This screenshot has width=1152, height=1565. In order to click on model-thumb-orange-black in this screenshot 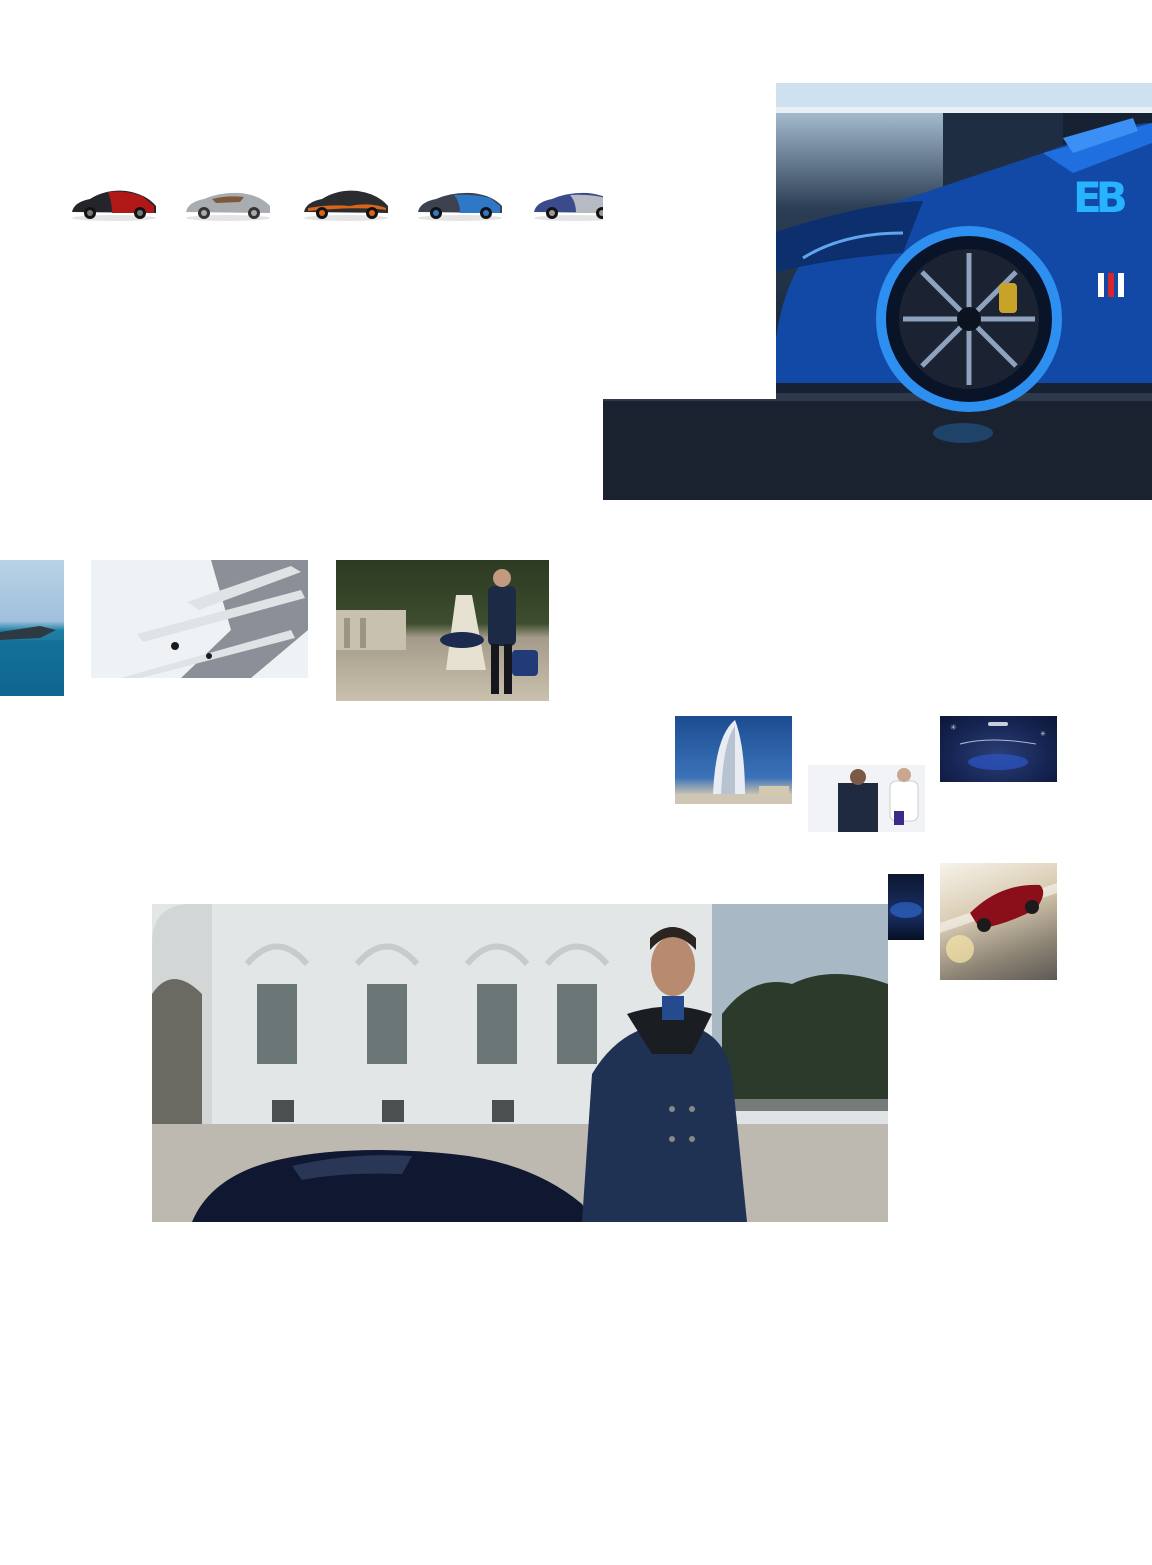, I will do `click(346, 203)`.